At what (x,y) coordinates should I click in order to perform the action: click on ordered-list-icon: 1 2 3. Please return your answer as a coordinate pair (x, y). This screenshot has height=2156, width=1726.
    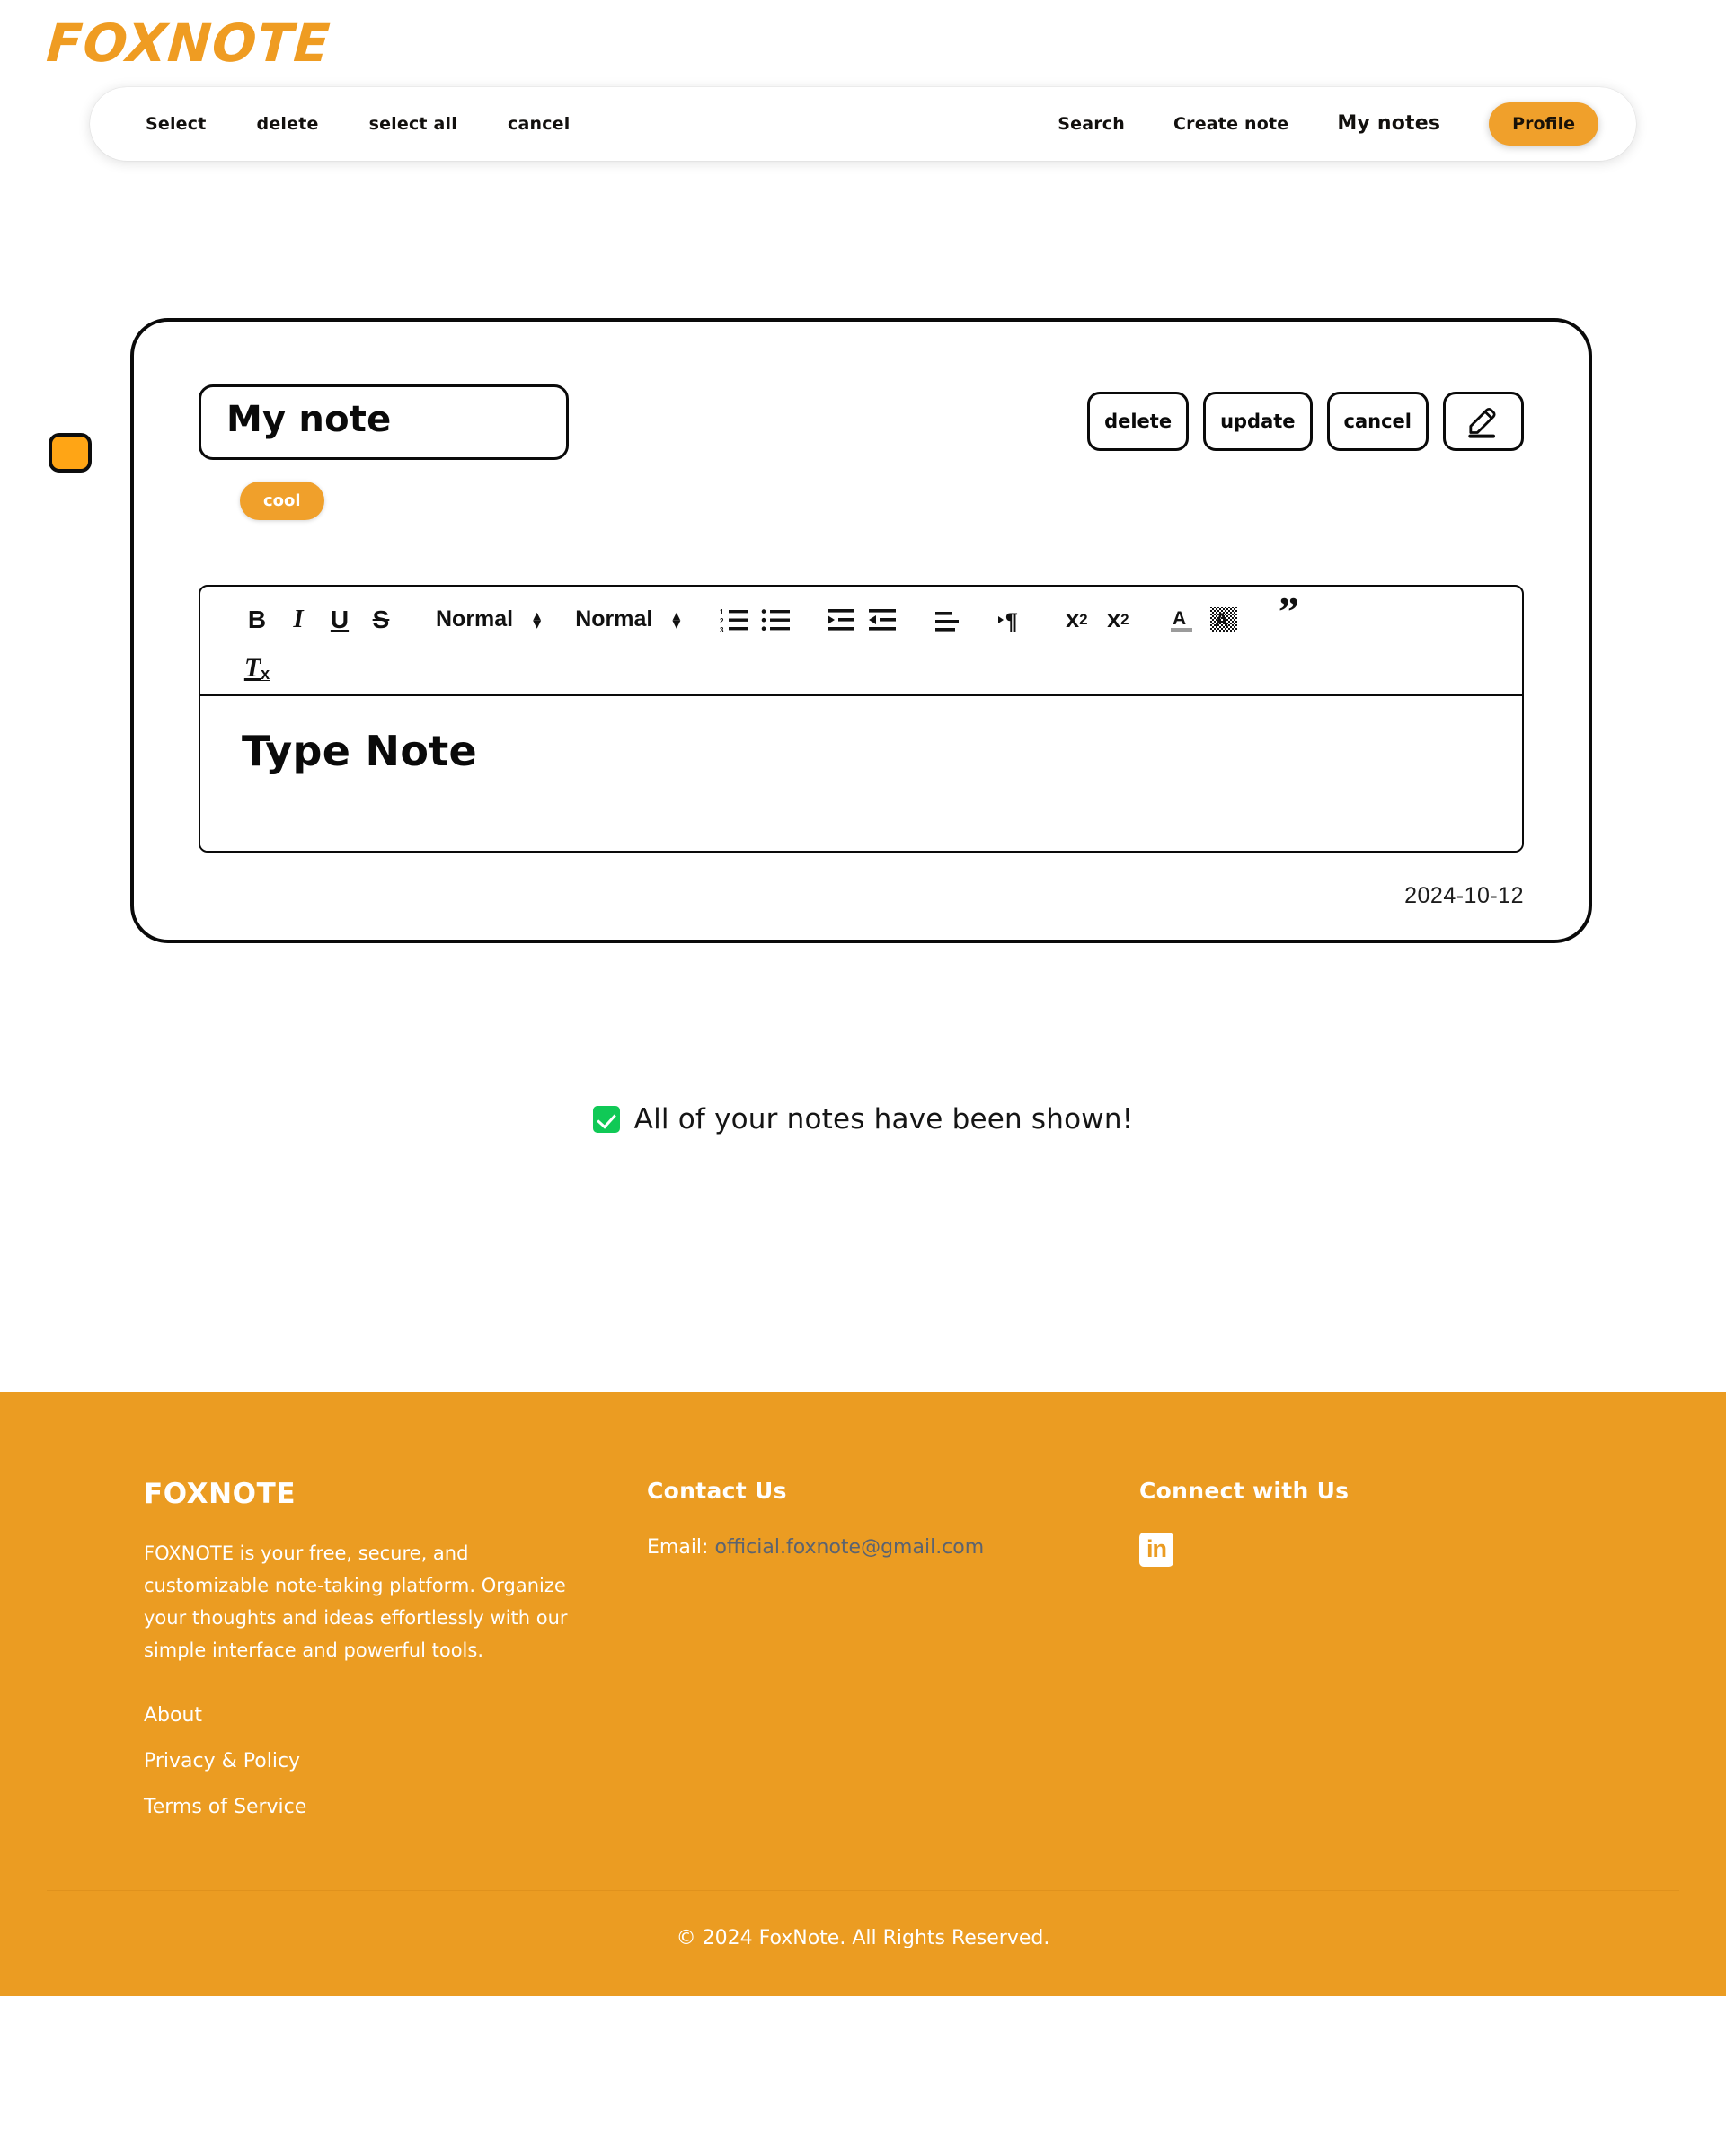
    Looking at the image, I should click on (735, 620).